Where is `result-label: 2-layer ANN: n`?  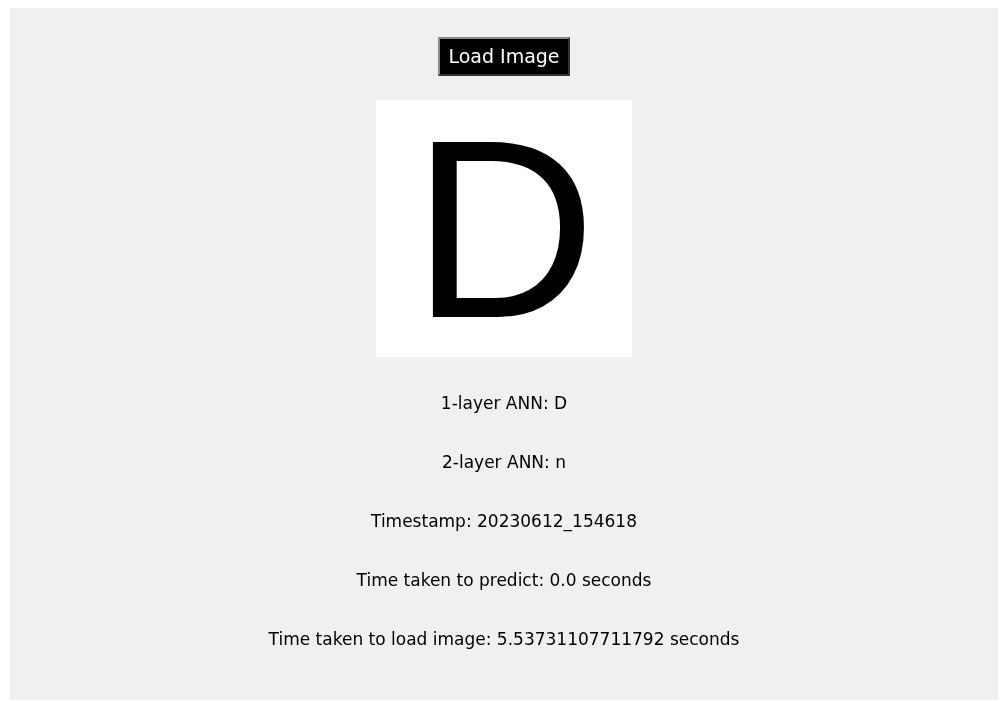
result-label: 2-layer ANN: n is located at coordinates (504, 462).